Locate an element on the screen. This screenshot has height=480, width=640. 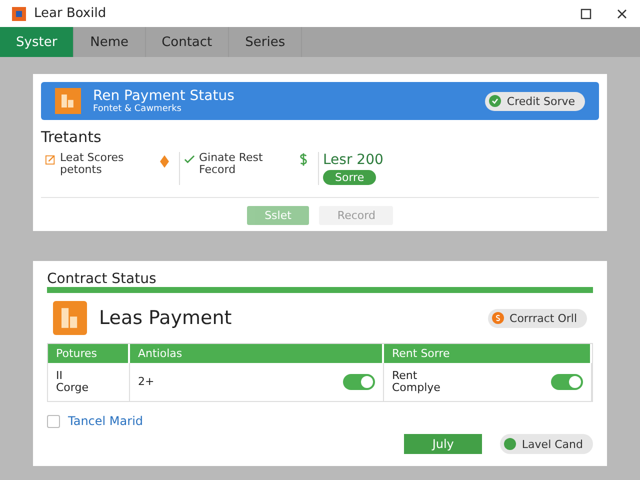
checkbox is located at coordinates (53, 421).